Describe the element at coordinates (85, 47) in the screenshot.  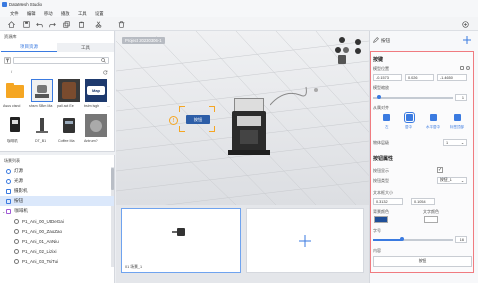
I see `tab-tools: 工具` at that location.